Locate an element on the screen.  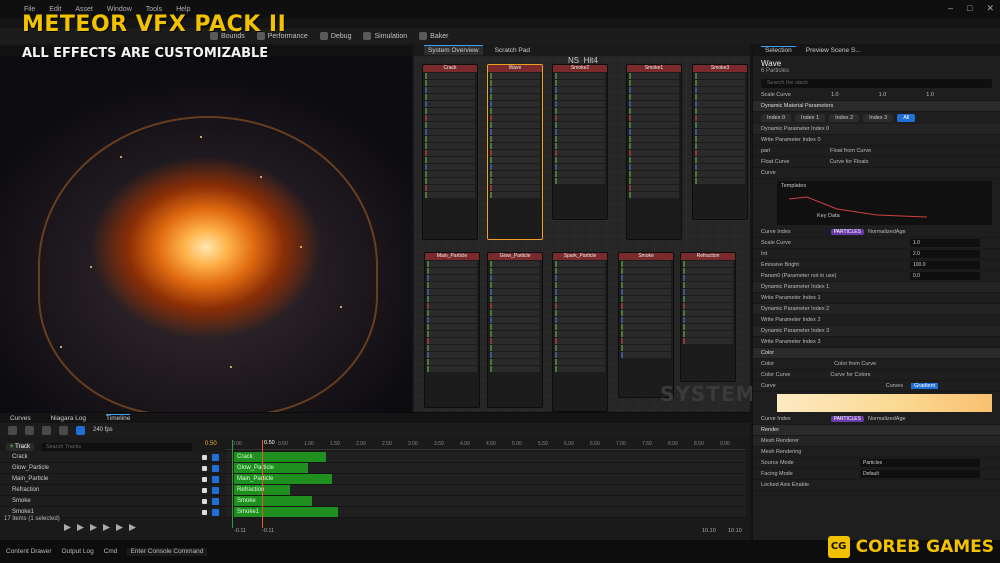
content-drawer-button: Content Drawer is located at coordinates (29, 551).